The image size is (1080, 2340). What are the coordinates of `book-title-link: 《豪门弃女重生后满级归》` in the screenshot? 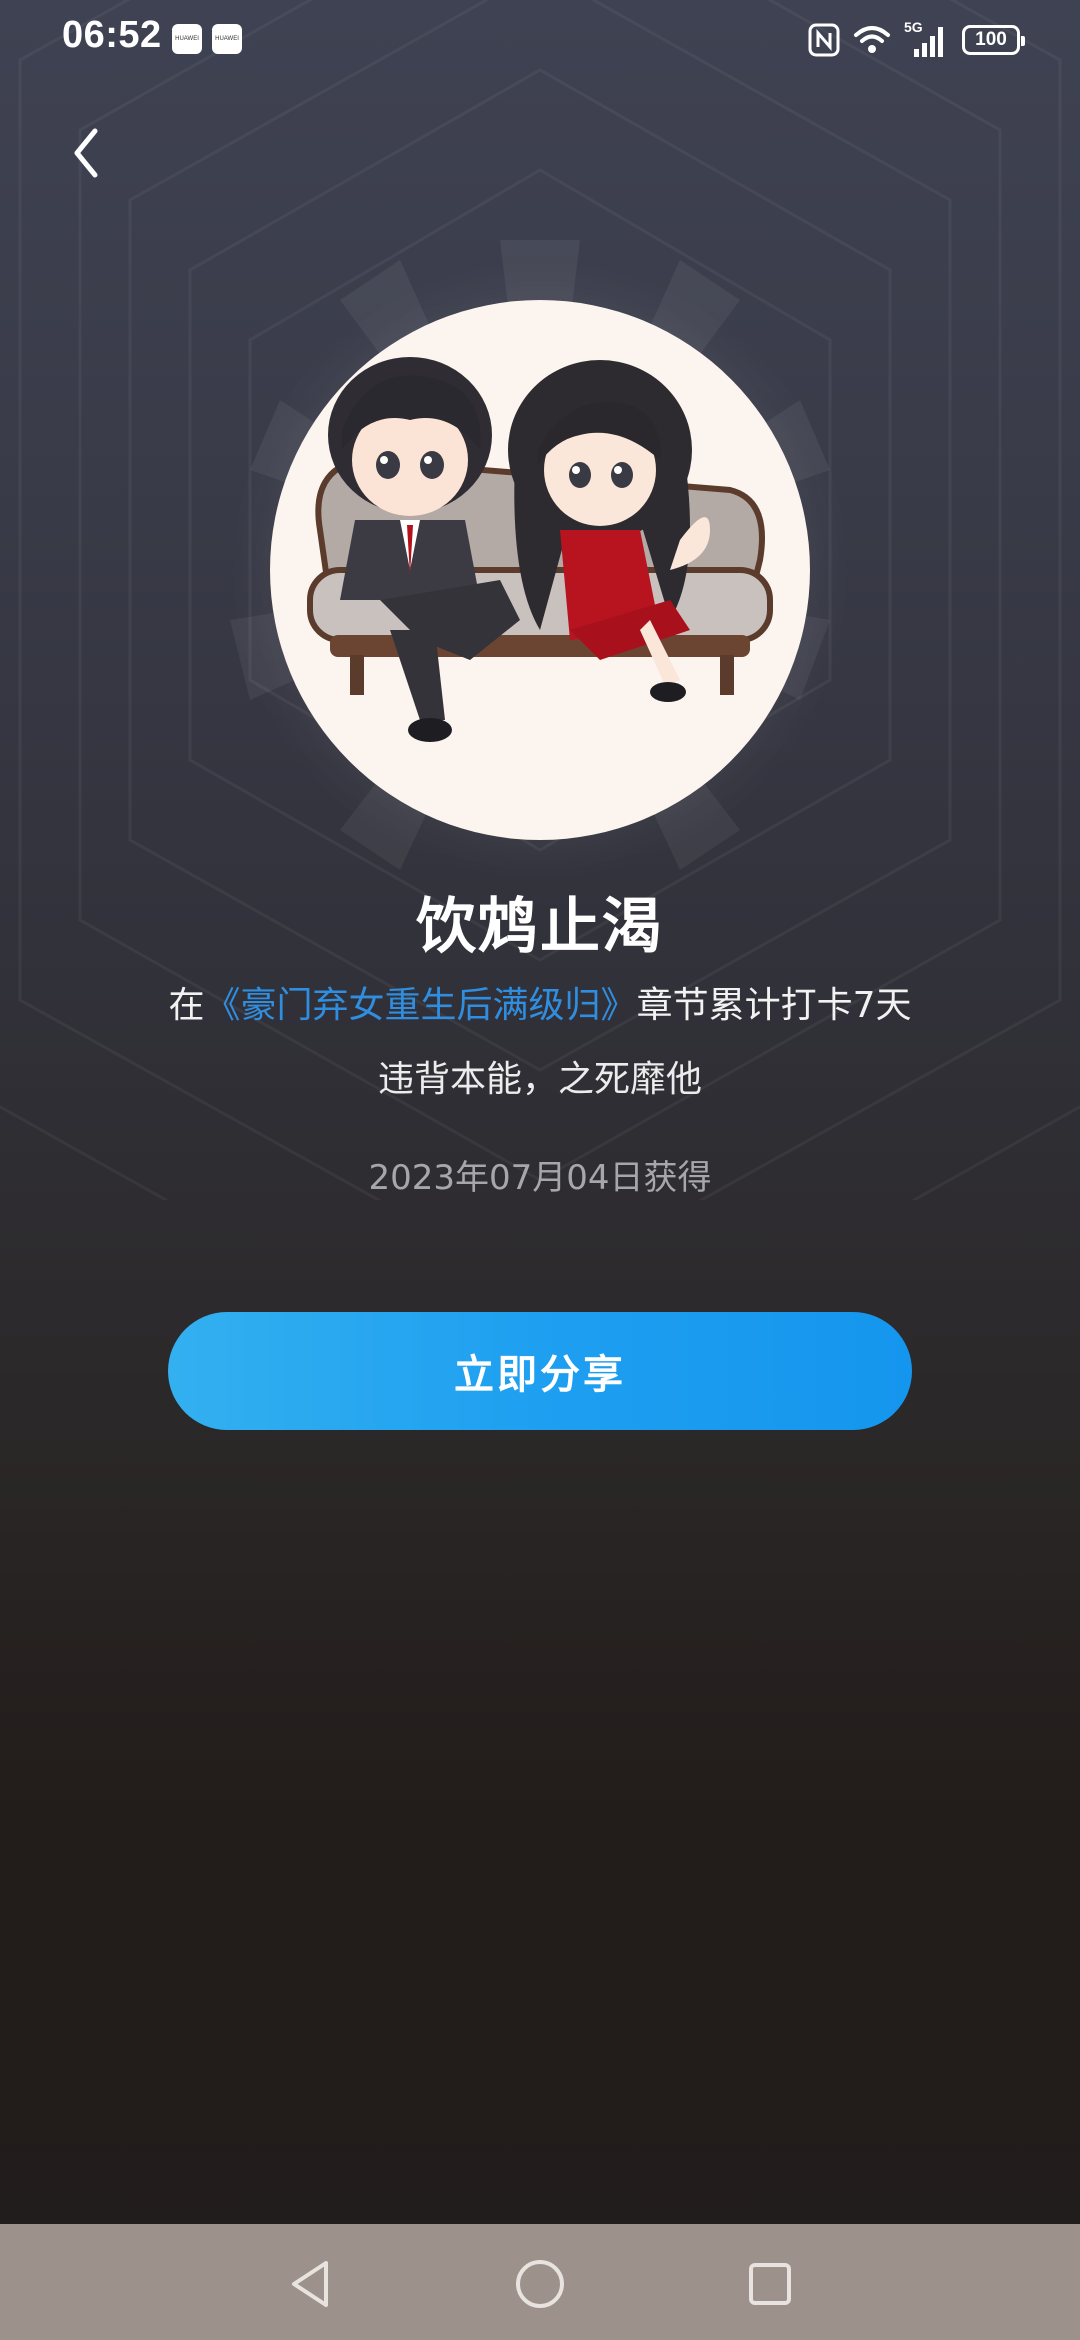 It's located at (421, 1005).